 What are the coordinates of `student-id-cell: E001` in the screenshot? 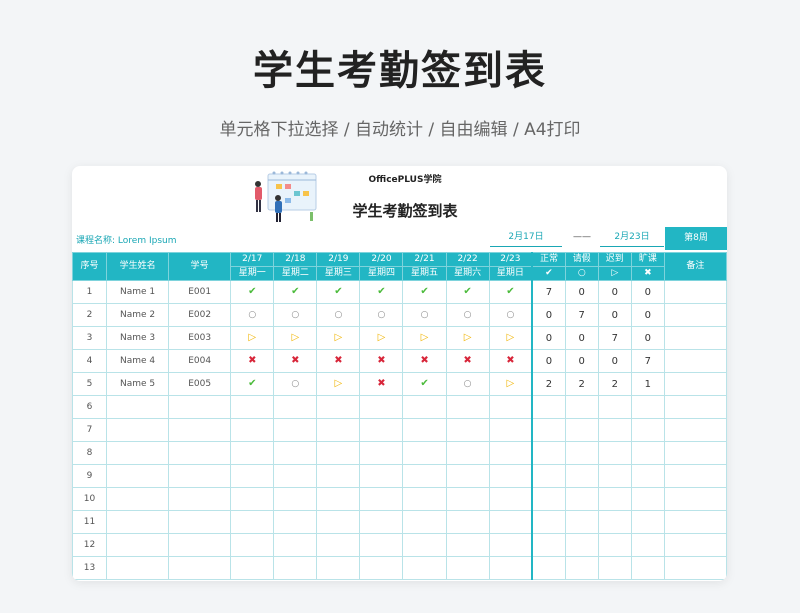 It's located at (200, 292).